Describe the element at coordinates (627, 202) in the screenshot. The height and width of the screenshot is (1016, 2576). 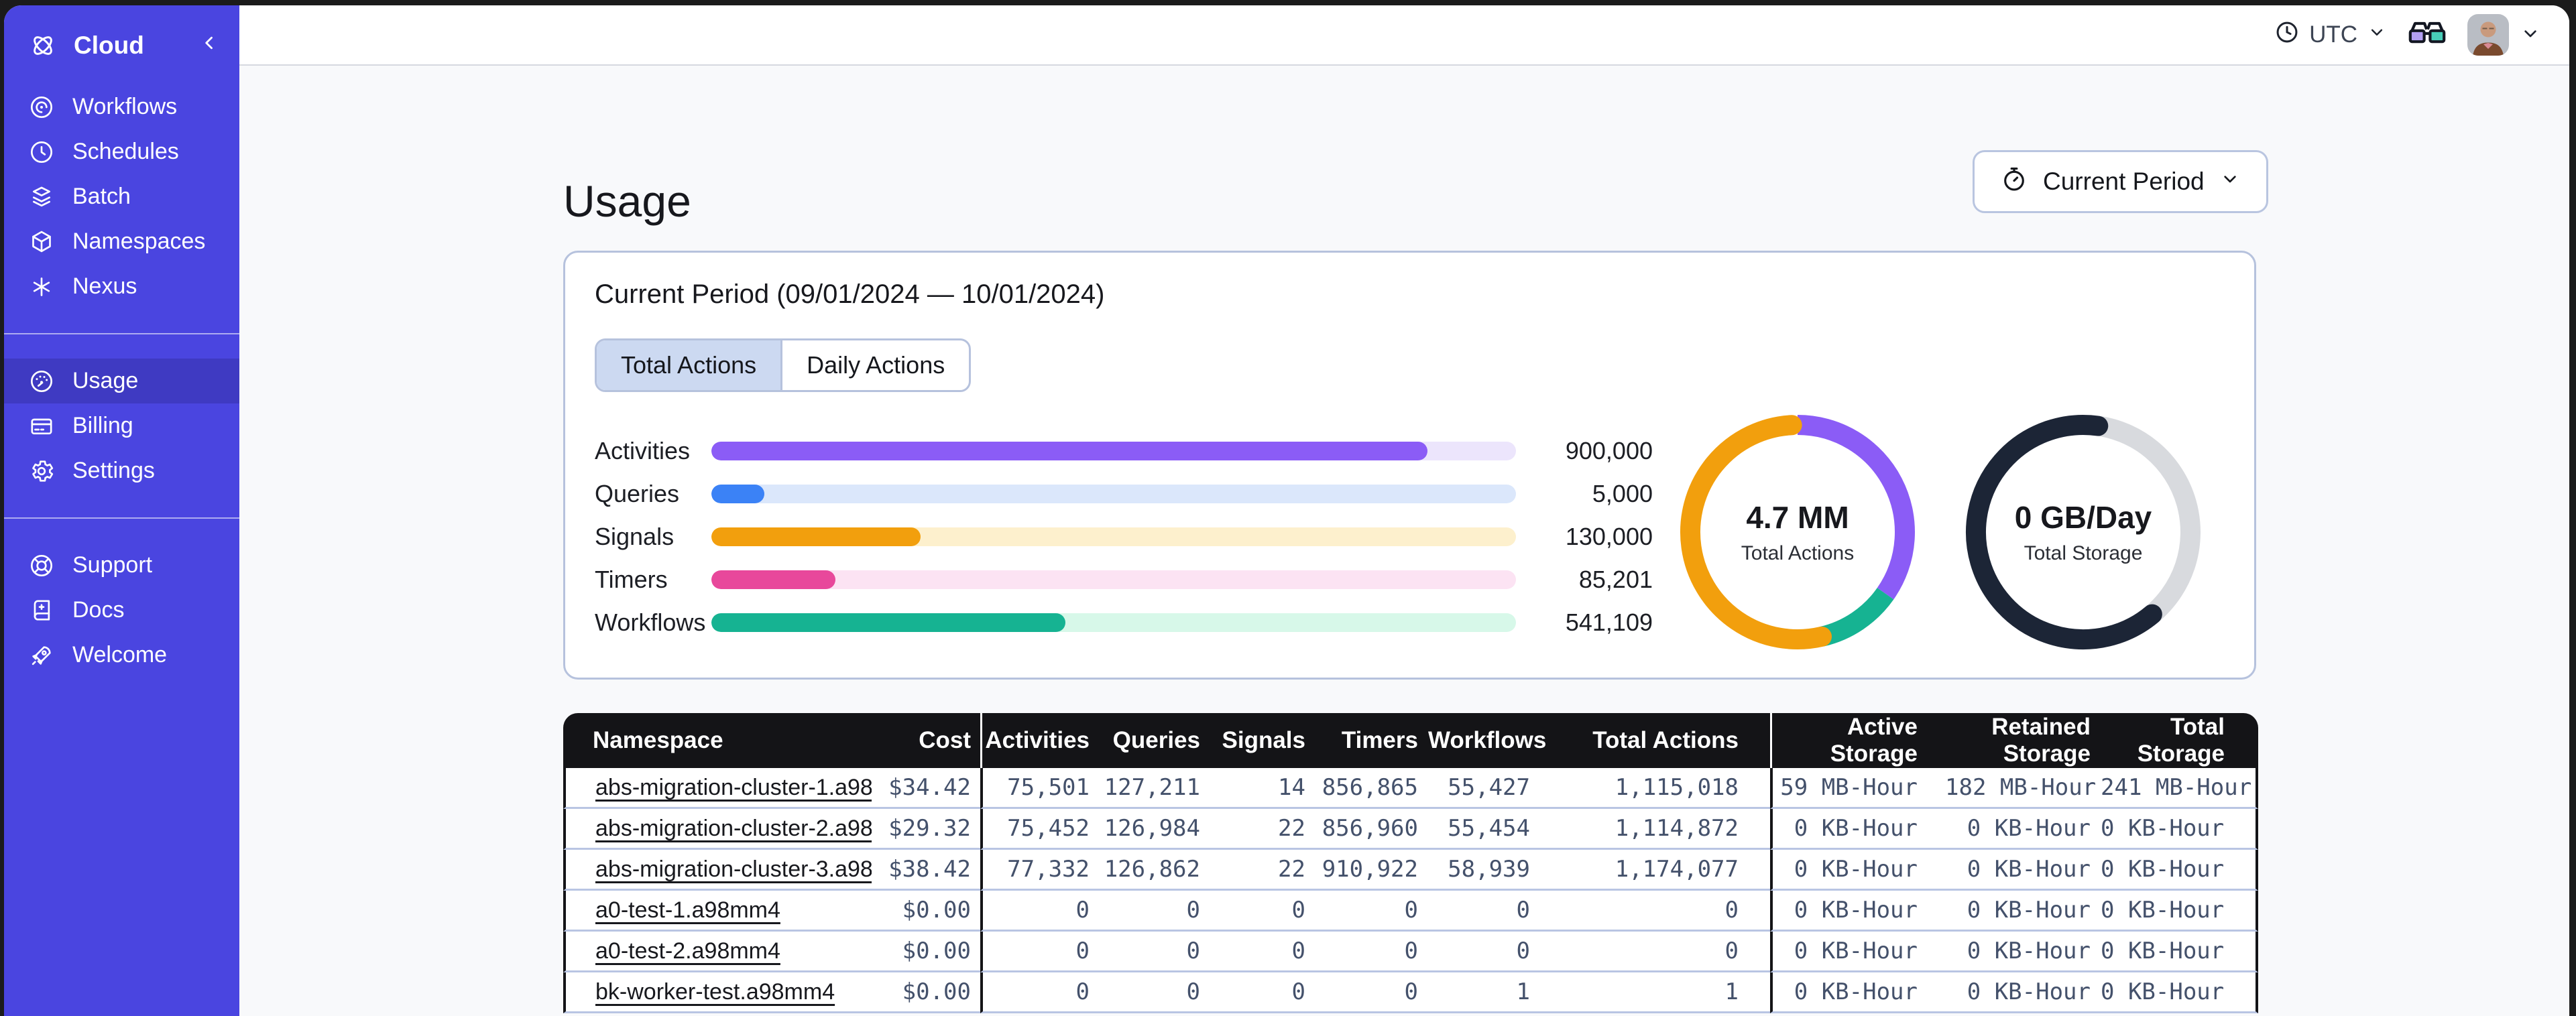
I see `page-title: Usage` at that location.